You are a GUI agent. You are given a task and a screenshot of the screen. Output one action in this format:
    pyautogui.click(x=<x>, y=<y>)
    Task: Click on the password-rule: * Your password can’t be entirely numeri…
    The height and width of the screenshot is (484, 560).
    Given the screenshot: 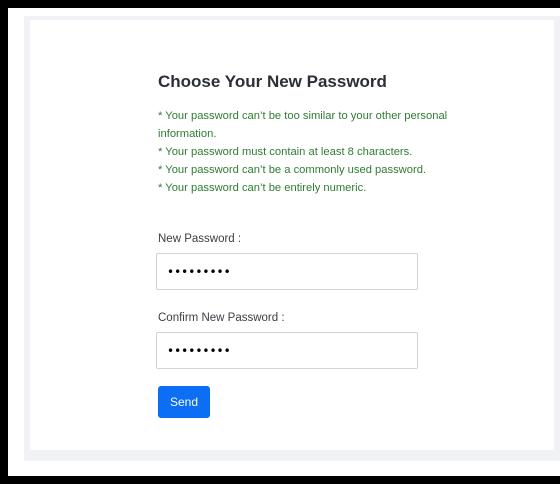 What is the action you would take?
    pyautogui.click(x=262, y=188)
    